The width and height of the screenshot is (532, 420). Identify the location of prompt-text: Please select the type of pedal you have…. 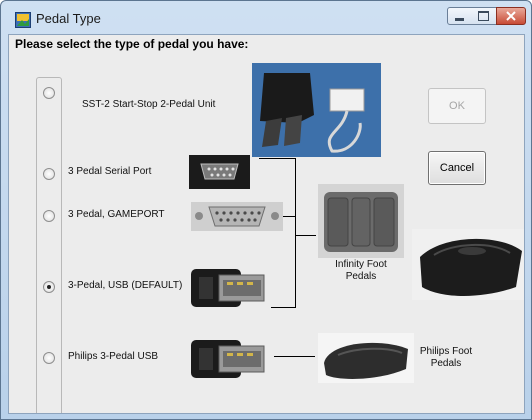
(132, 44).